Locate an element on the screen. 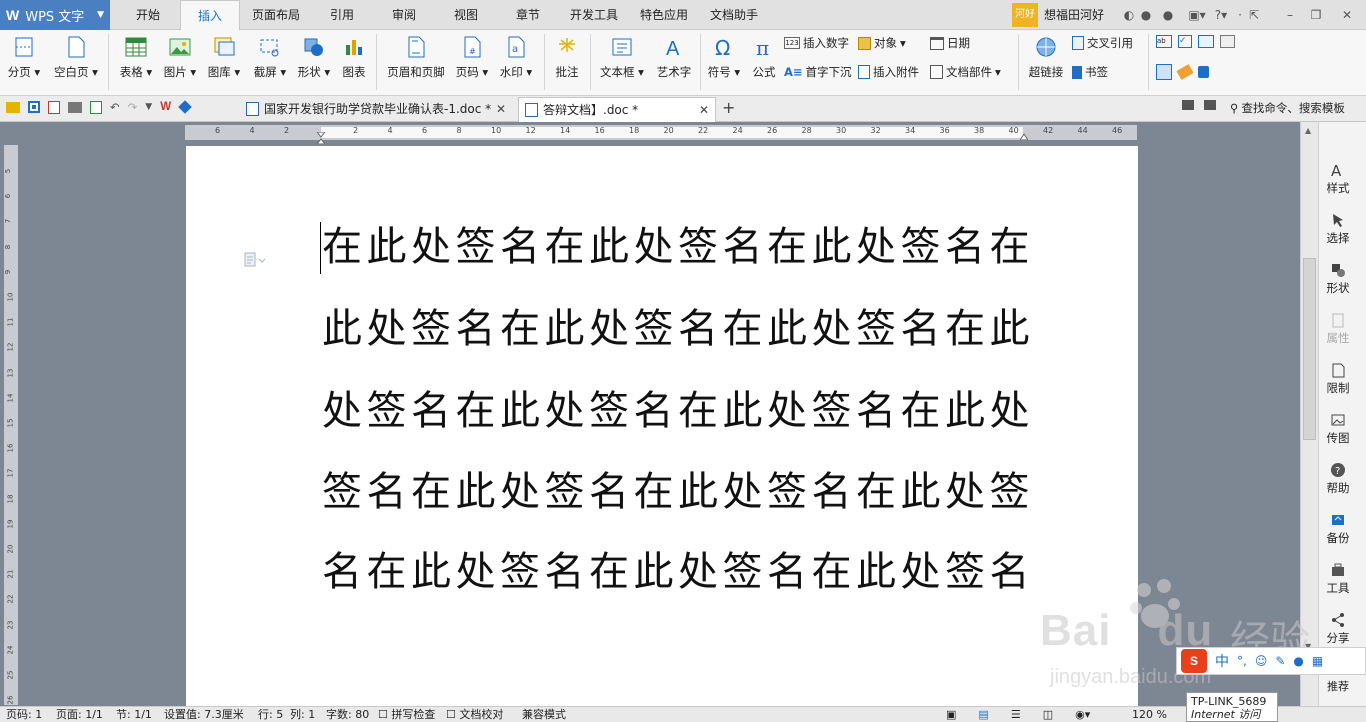 This screenshot has height=722, width=1366. date-button: 日期 is located at coordinates (950, 43).